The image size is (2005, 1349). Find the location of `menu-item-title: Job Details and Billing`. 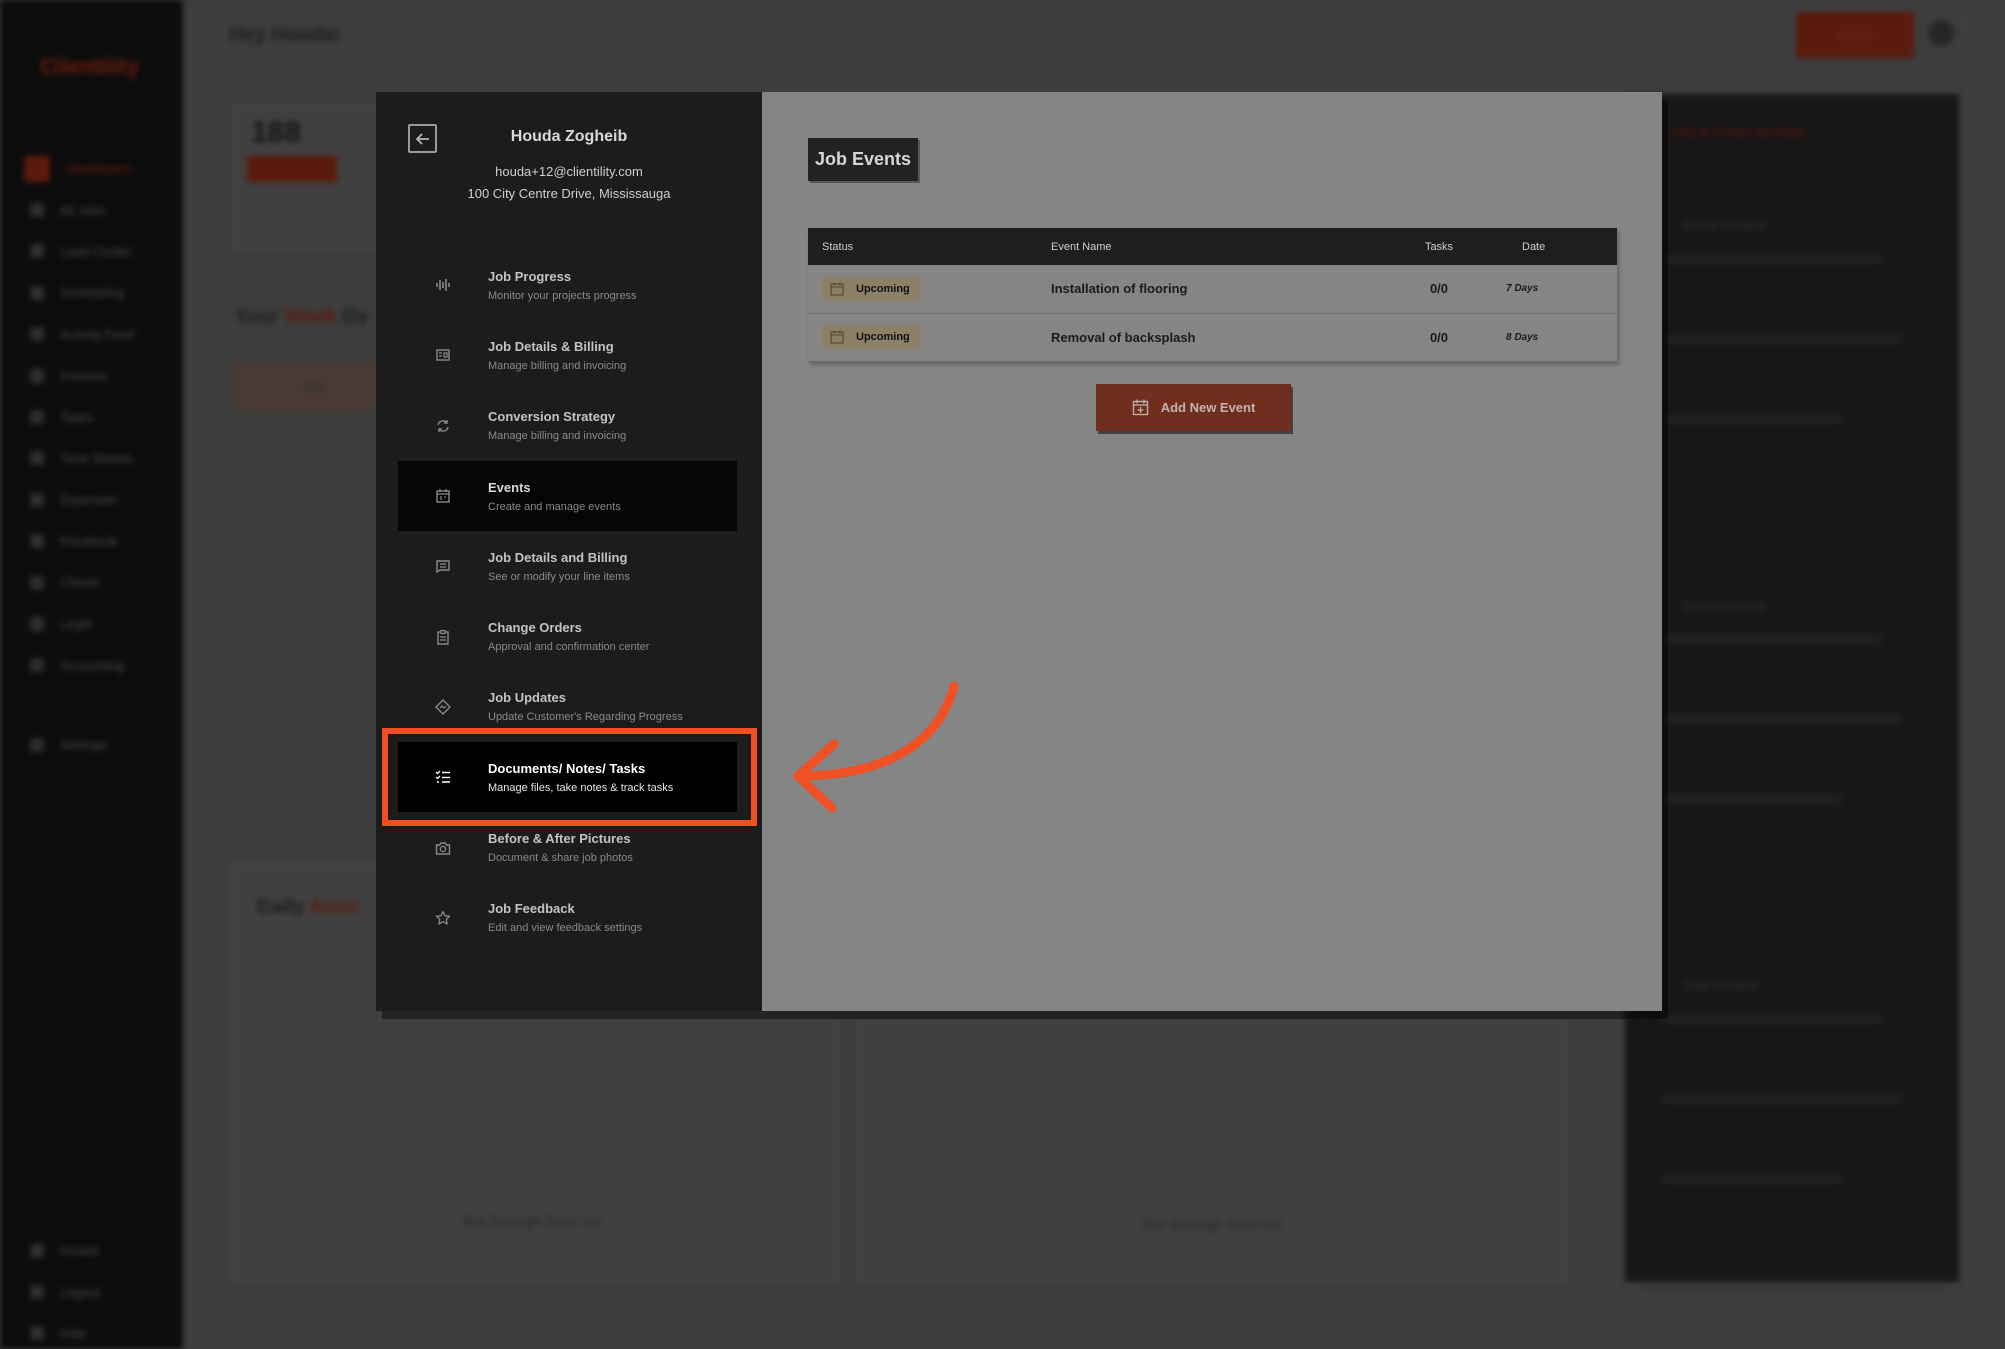

menu-item-title: Job Details and Billing is located at coordinates (558, 557).